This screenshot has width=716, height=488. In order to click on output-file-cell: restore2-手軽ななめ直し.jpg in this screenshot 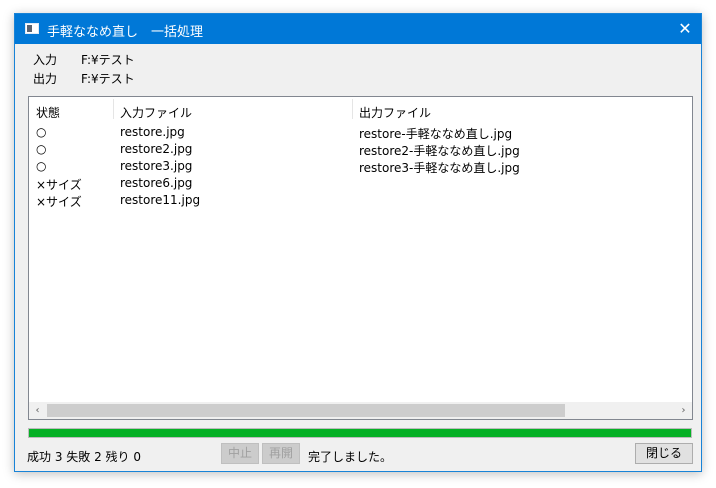, I will do `click(439, 151)`.